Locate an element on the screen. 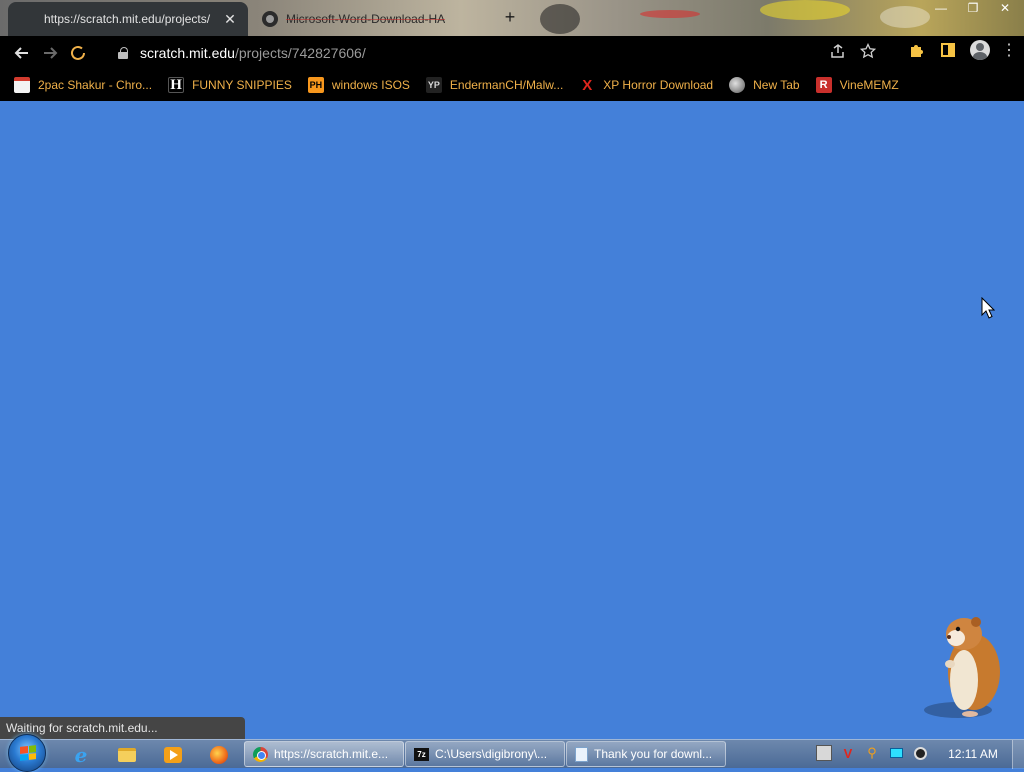  stop-loading-icon is located at coordinates (78, 52).